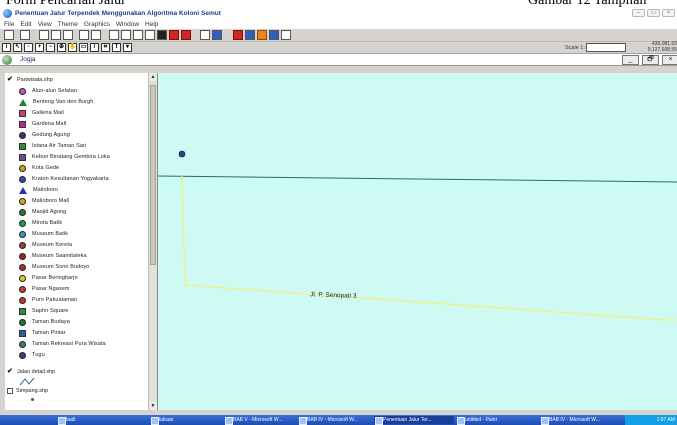  I want to click on menu-window: Window, so click(127, 24).